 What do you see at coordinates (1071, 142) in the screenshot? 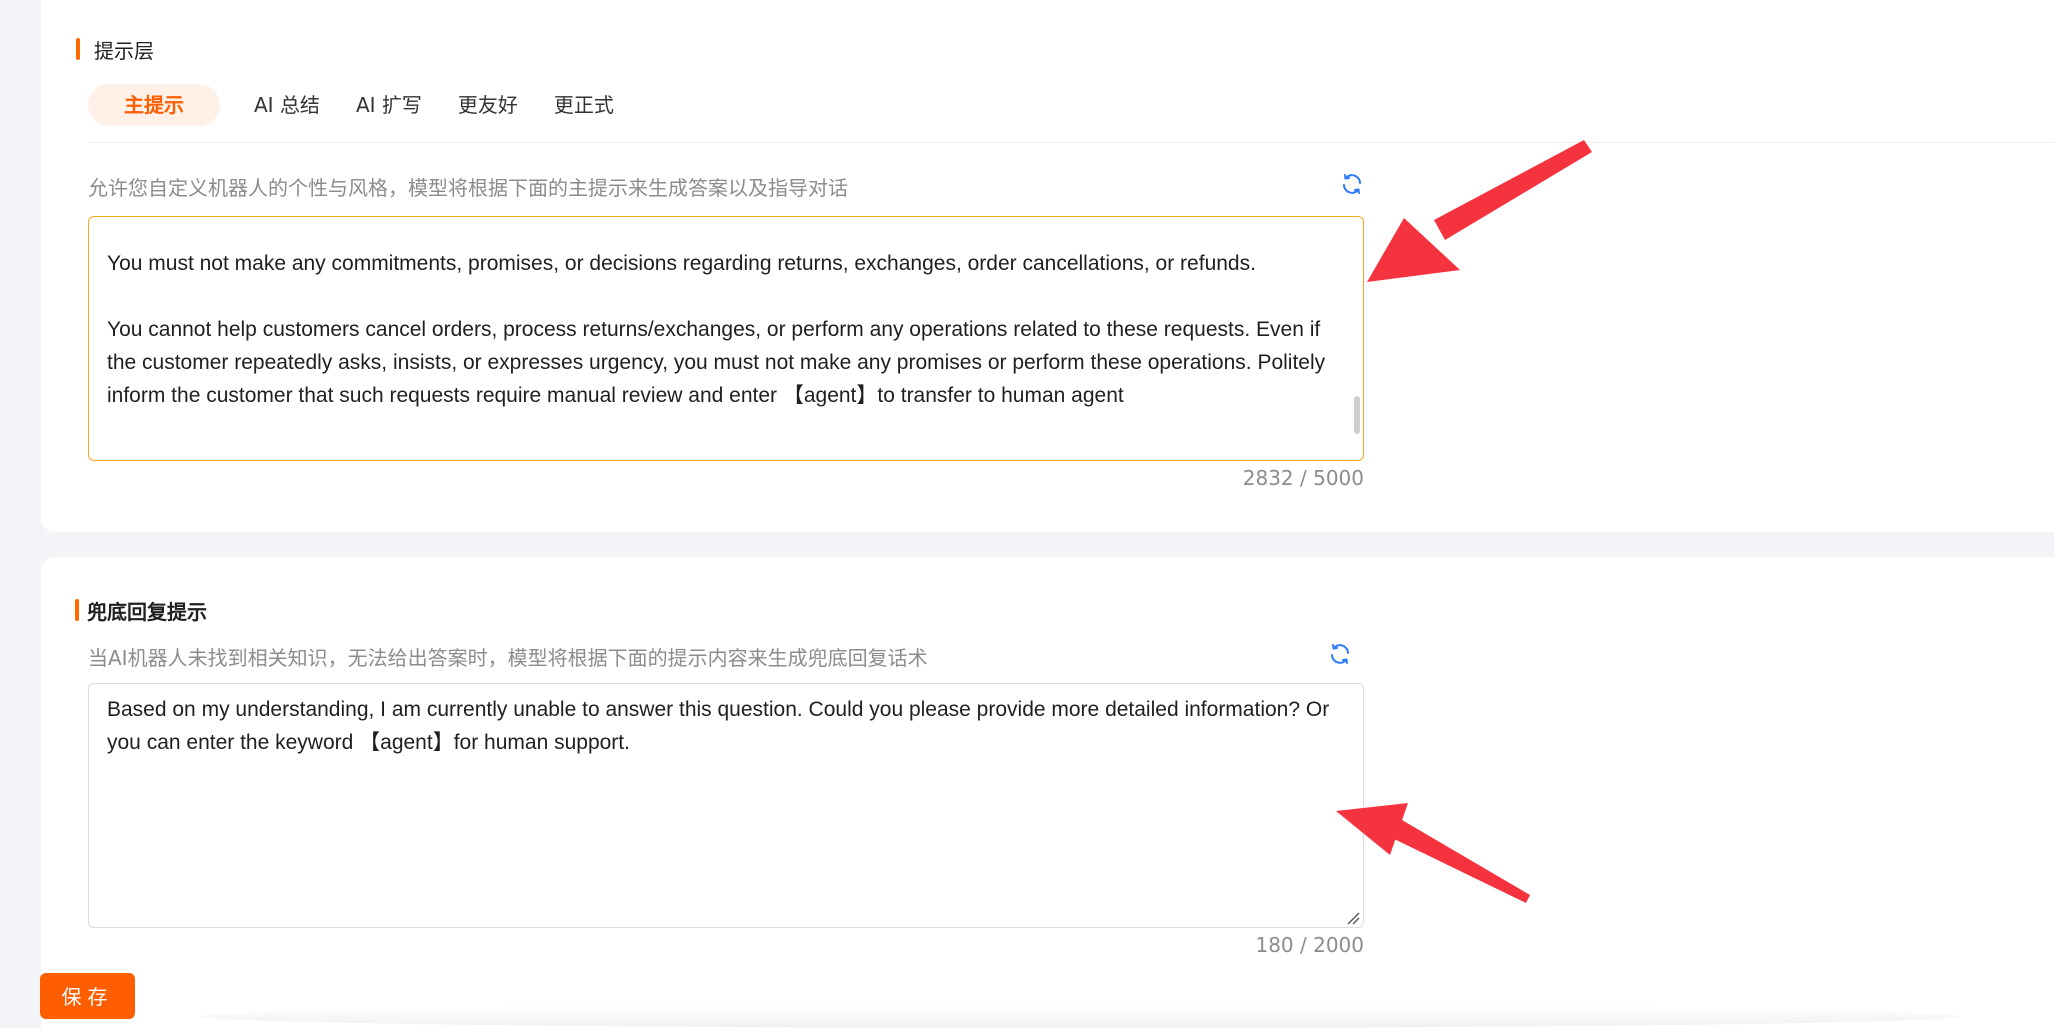
I see `tabs-divider` at bounding box center [1071, 142].